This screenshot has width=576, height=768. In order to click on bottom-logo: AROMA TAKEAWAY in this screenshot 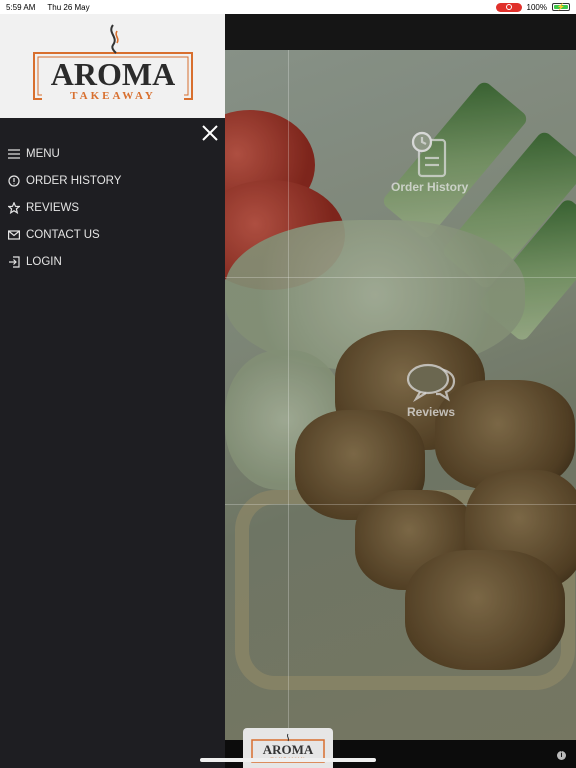, I will do `click(288, 748)`.